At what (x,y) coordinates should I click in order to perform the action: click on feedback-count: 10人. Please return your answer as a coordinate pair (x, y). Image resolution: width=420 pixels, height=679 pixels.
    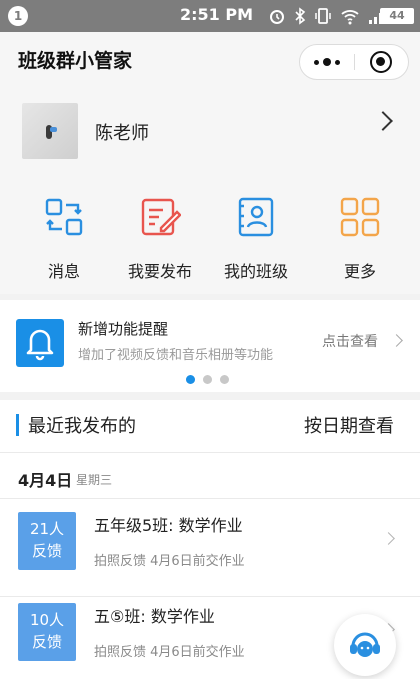
    Looking at the image, I should click on (47, 620).